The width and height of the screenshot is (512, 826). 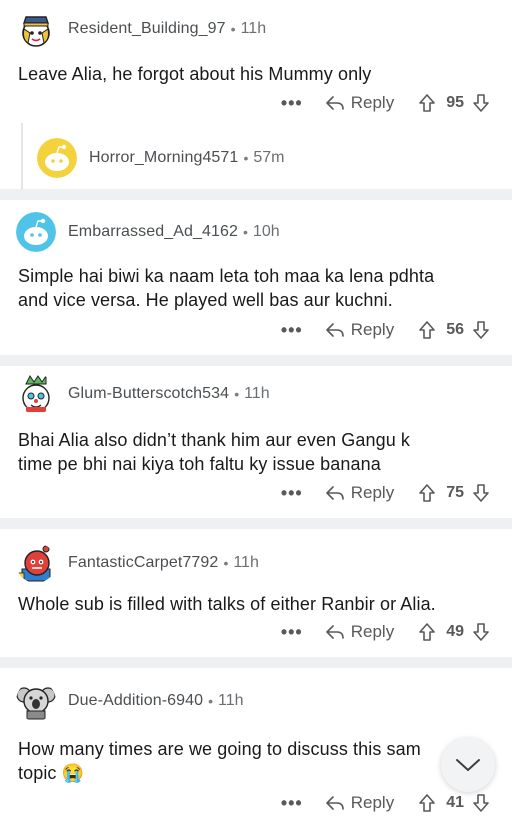 I want to click on snoo-koala-avatar-icon, so click(x=36, y=703).